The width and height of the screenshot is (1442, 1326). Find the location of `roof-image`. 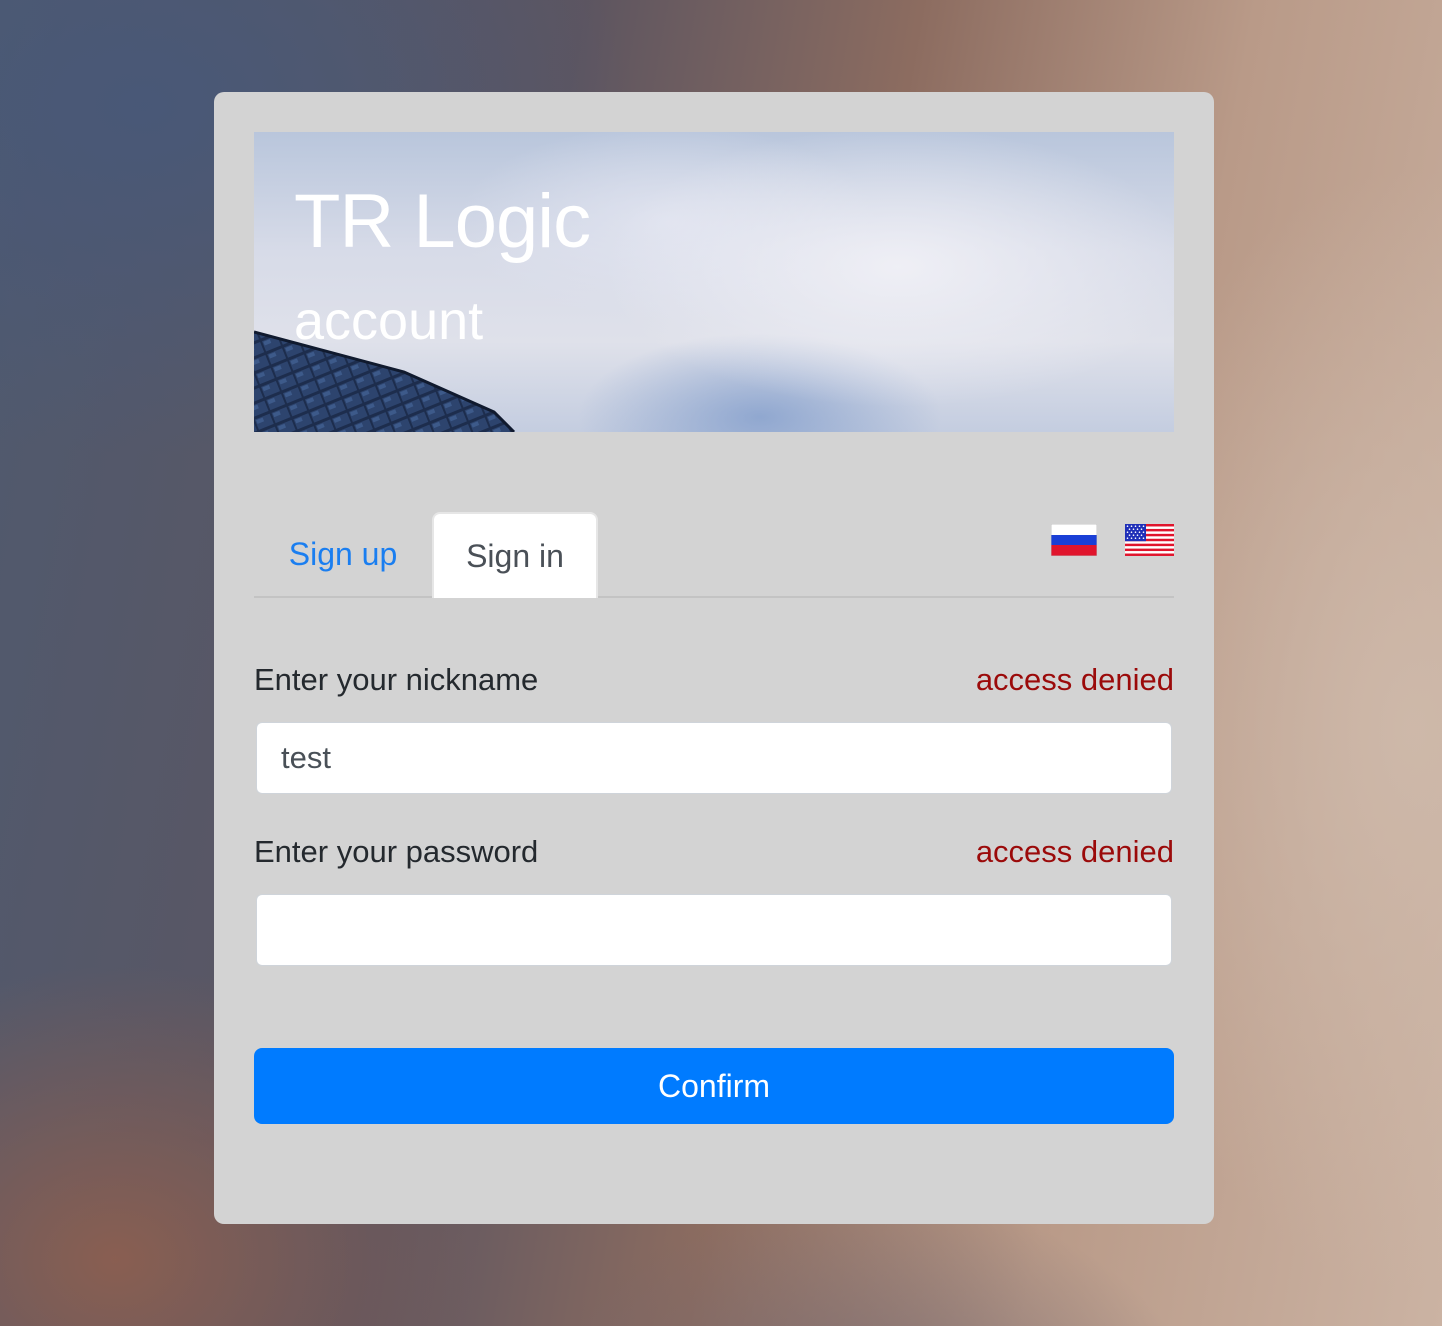

roof-image is located at coordinates (385, 381).